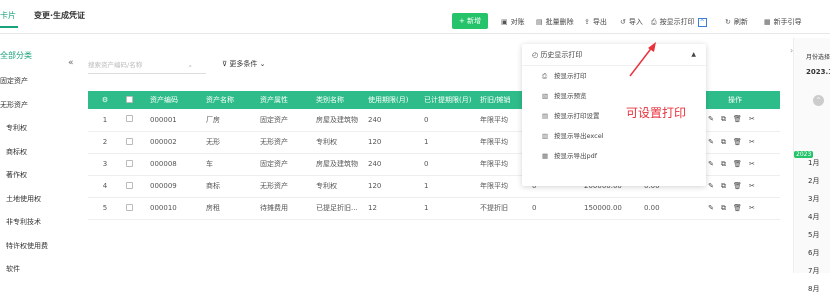 This screenshot has height=294, width=830. Describe the element at coordinates (610, 208) in the screenshot. I see `cell-value: 150000.00` at that location.